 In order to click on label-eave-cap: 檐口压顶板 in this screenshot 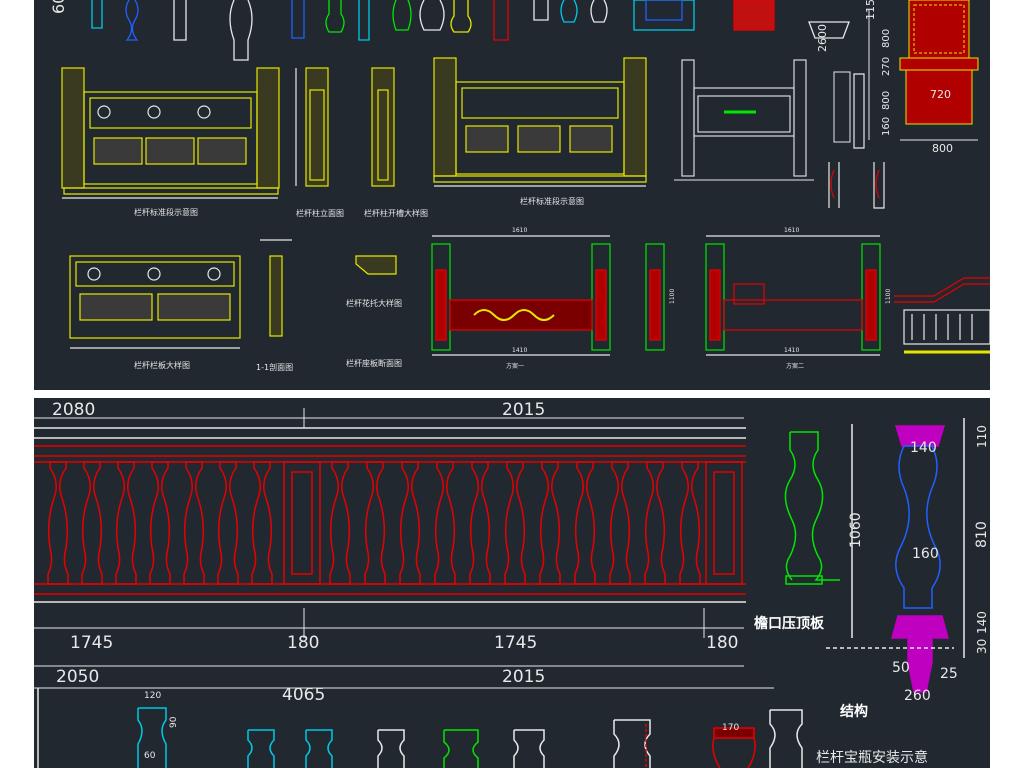, I will do `click(789, 623)`.